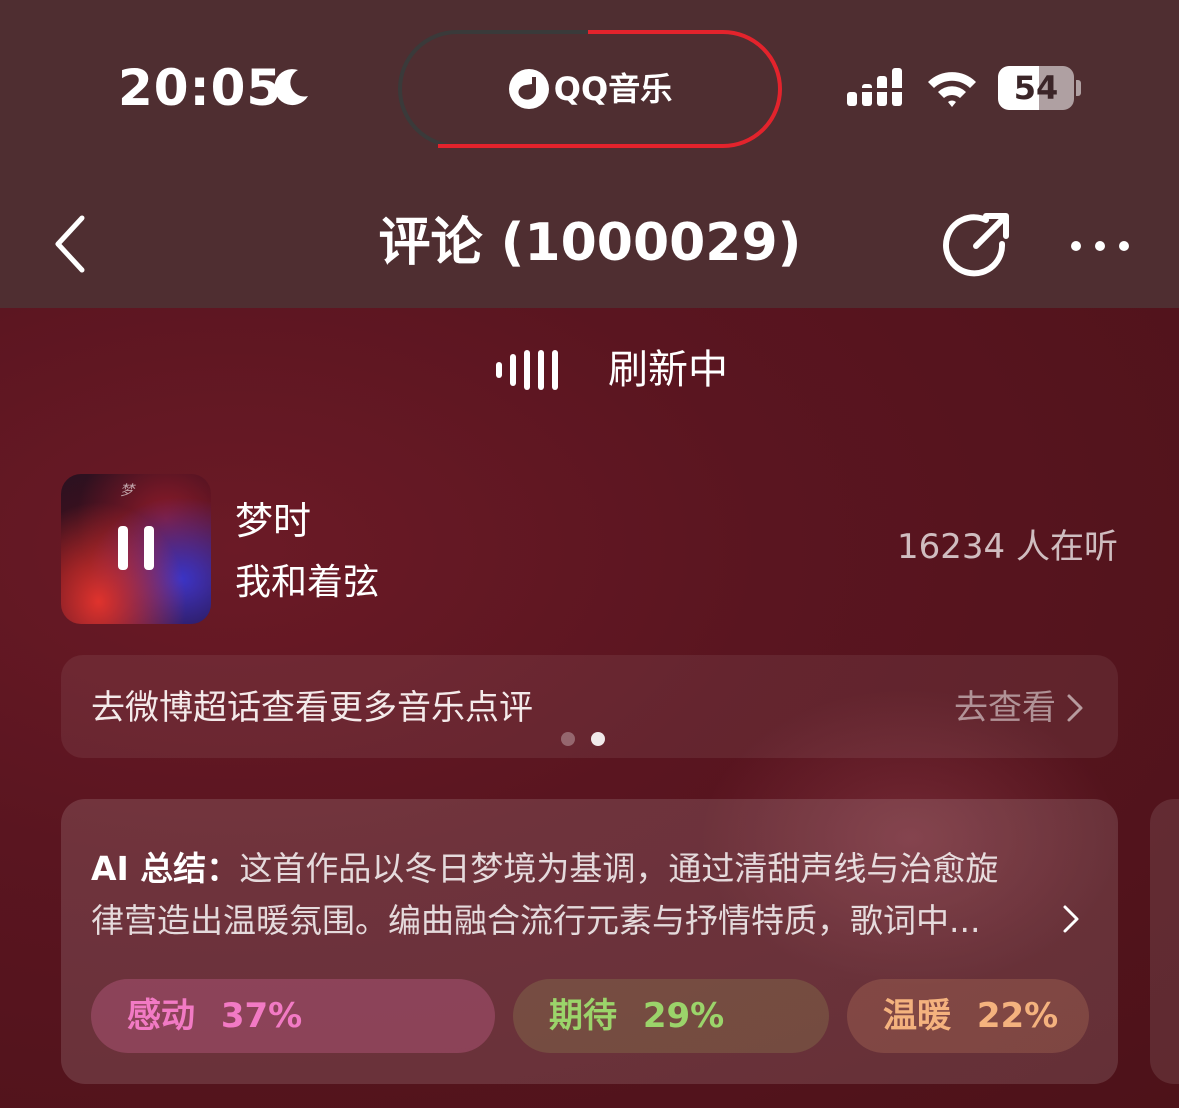  Describe the element at coordinates (127, 491) in the screenshot. I see `album-art-text: 梦` at that location.